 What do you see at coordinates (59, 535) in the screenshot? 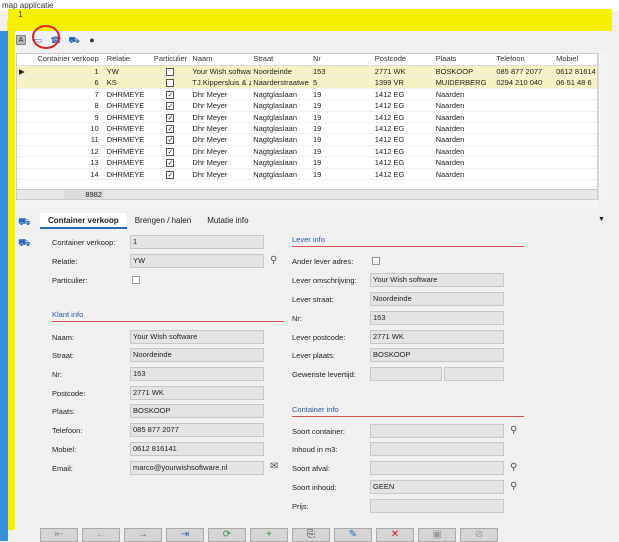
I see `first-icon: ⇤` at bounding box center [59, 535].